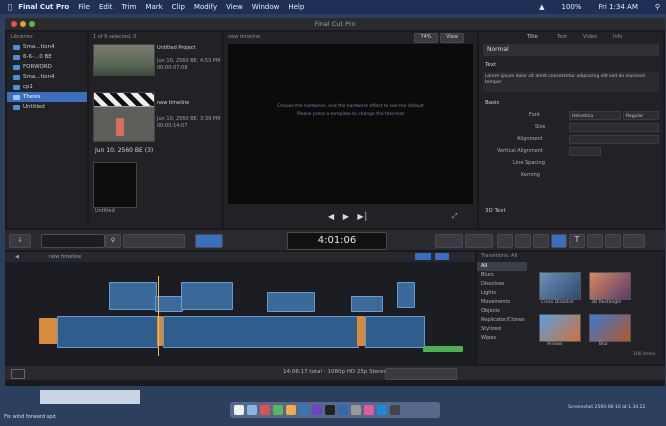 This screenshot has width=666, height=426. Describe the element at coordinates (502, 302) in the screenshot. I see `category-movements: Movements` at that location.